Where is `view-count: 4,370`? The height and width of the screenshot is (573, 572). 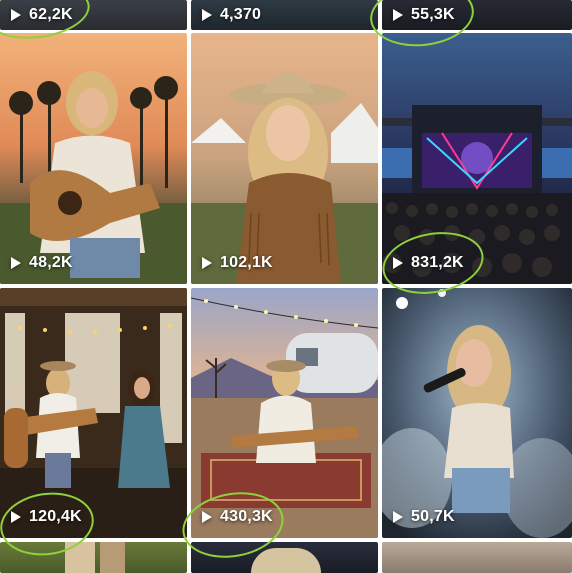 view-count: 4,370 is located at coordinates (241, 14).